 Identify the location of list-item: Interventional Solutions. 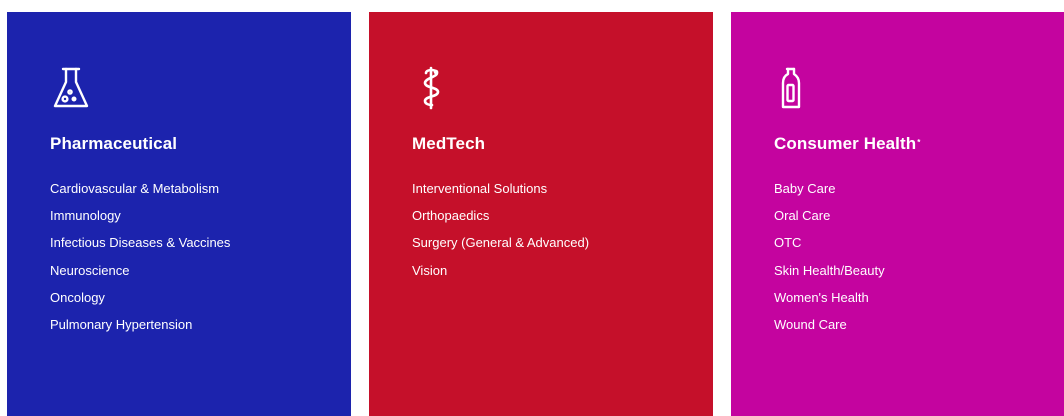
(480, 188).